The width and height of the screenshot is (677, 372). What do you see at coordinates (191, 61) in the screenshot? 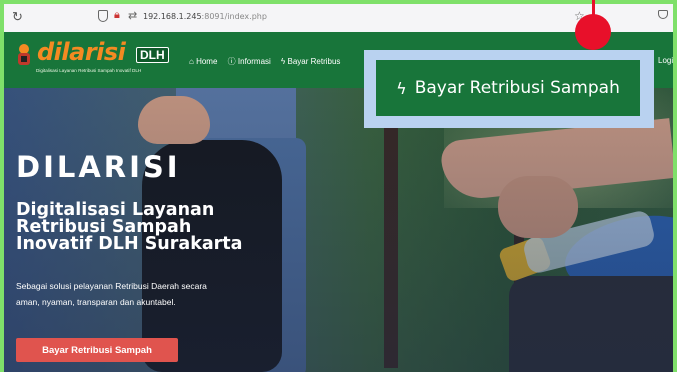
I see `home-icon: ⌂` at bounding box center [191, 61].